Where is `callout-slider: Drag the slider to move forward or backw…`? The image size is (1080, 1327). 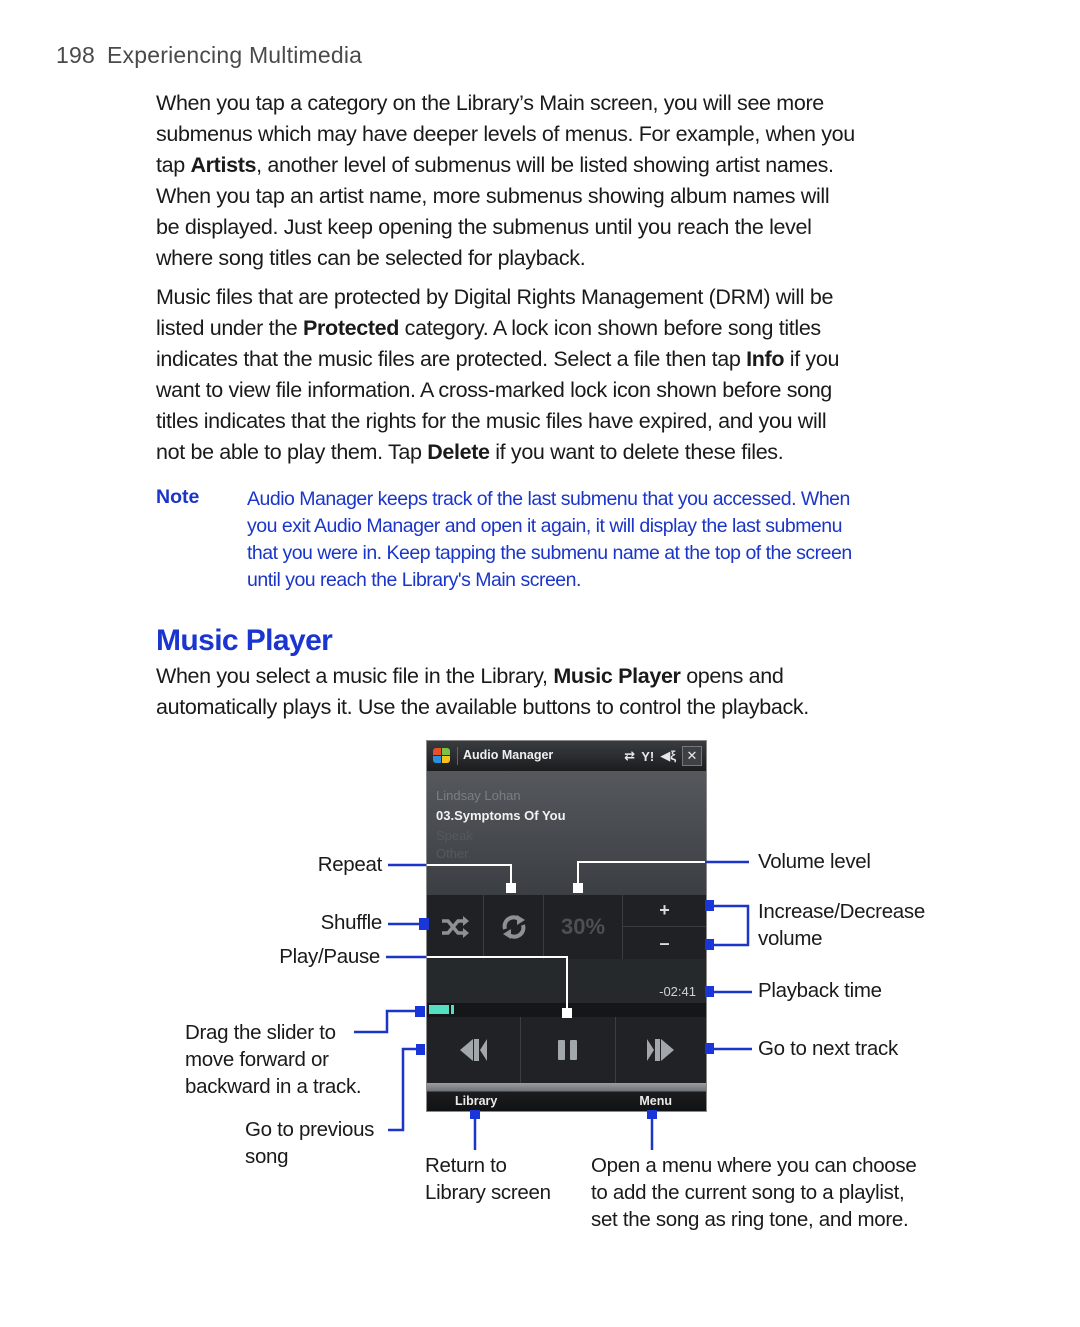 callout-slider: Drag the slider to move forward or backw… is located at coordinates (273, 1059).